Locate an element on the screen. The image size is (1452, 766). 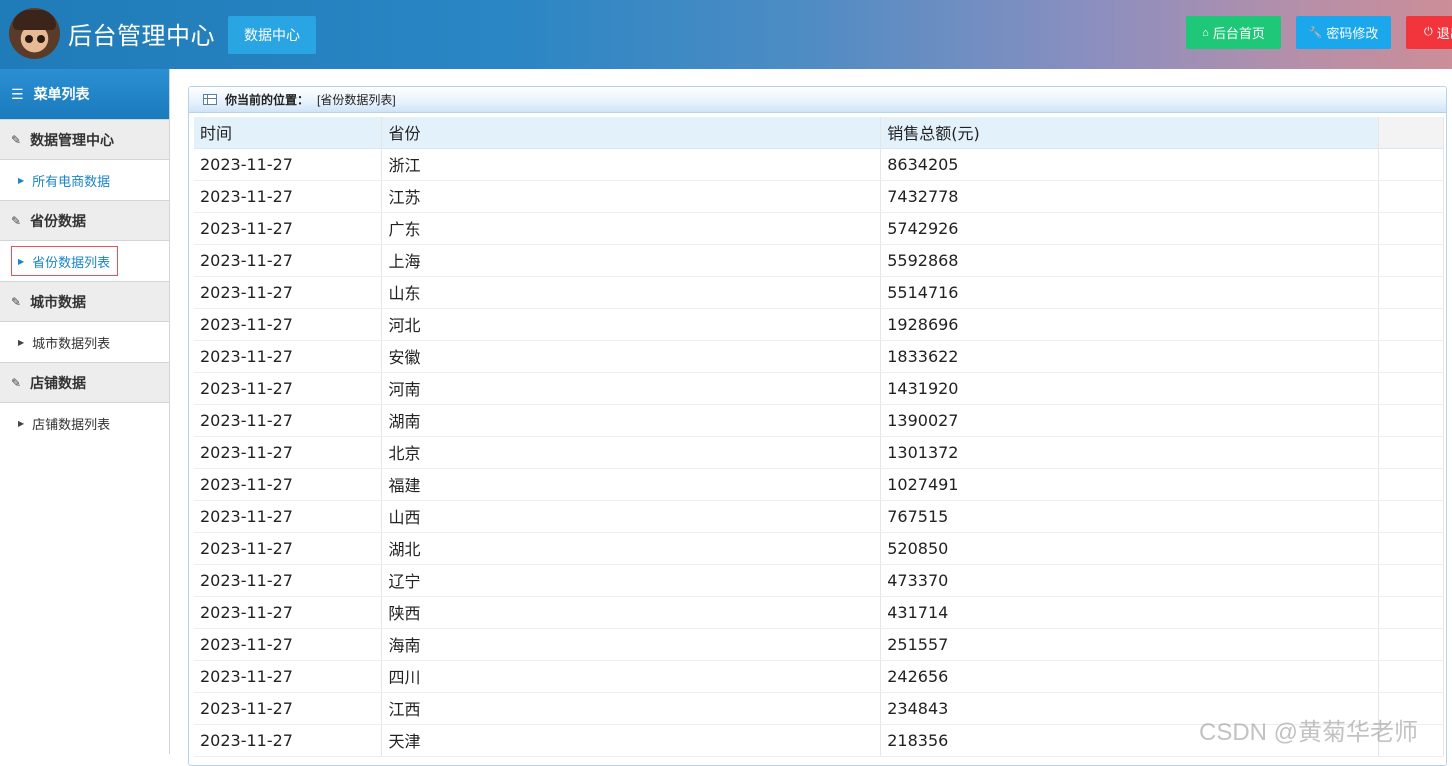
sidebar-group-city-data: ✎ 城市数据 is located at coordinates (84, 301).